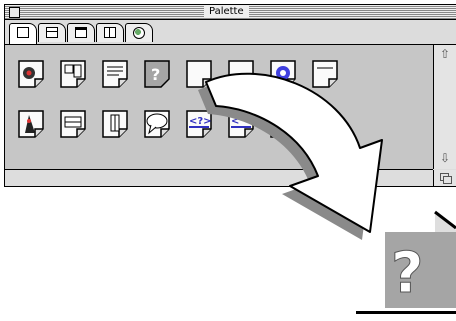  I want to click on zoomed-help-icon: ?, so click(419, 260).